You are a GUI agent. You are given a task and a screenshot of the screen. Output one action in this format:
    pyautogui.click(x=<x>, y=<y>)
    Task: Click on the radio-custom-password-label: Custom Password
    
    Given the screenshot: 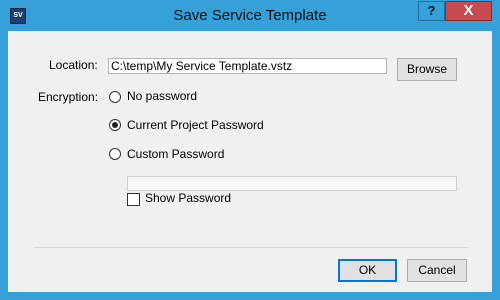 What is the action you would take?
    pyautogui.click(x=175, y=154)
    